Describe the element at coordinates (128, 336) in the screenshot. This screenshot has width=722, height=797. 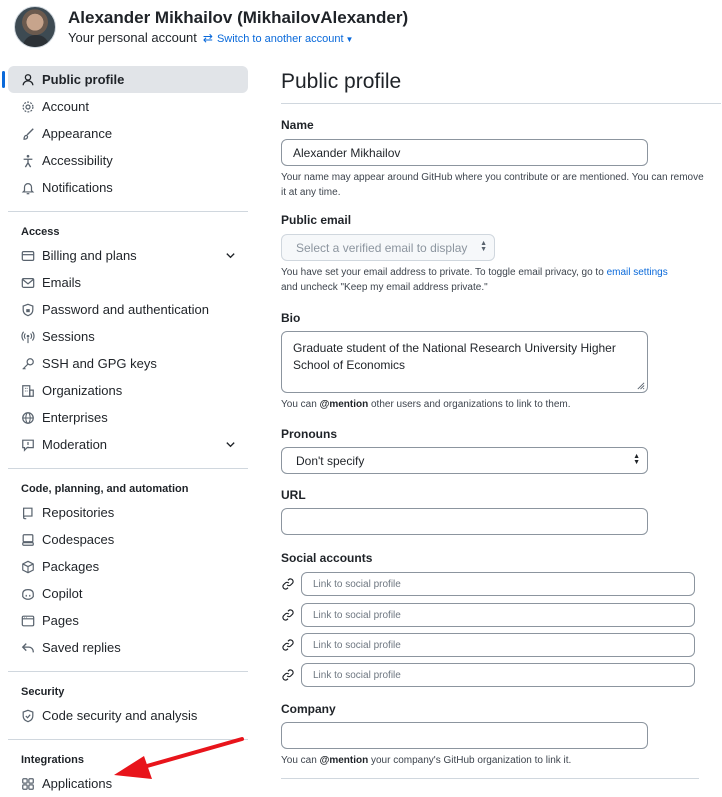
I see `sidebar-item-sessions: Sessions` at that location.